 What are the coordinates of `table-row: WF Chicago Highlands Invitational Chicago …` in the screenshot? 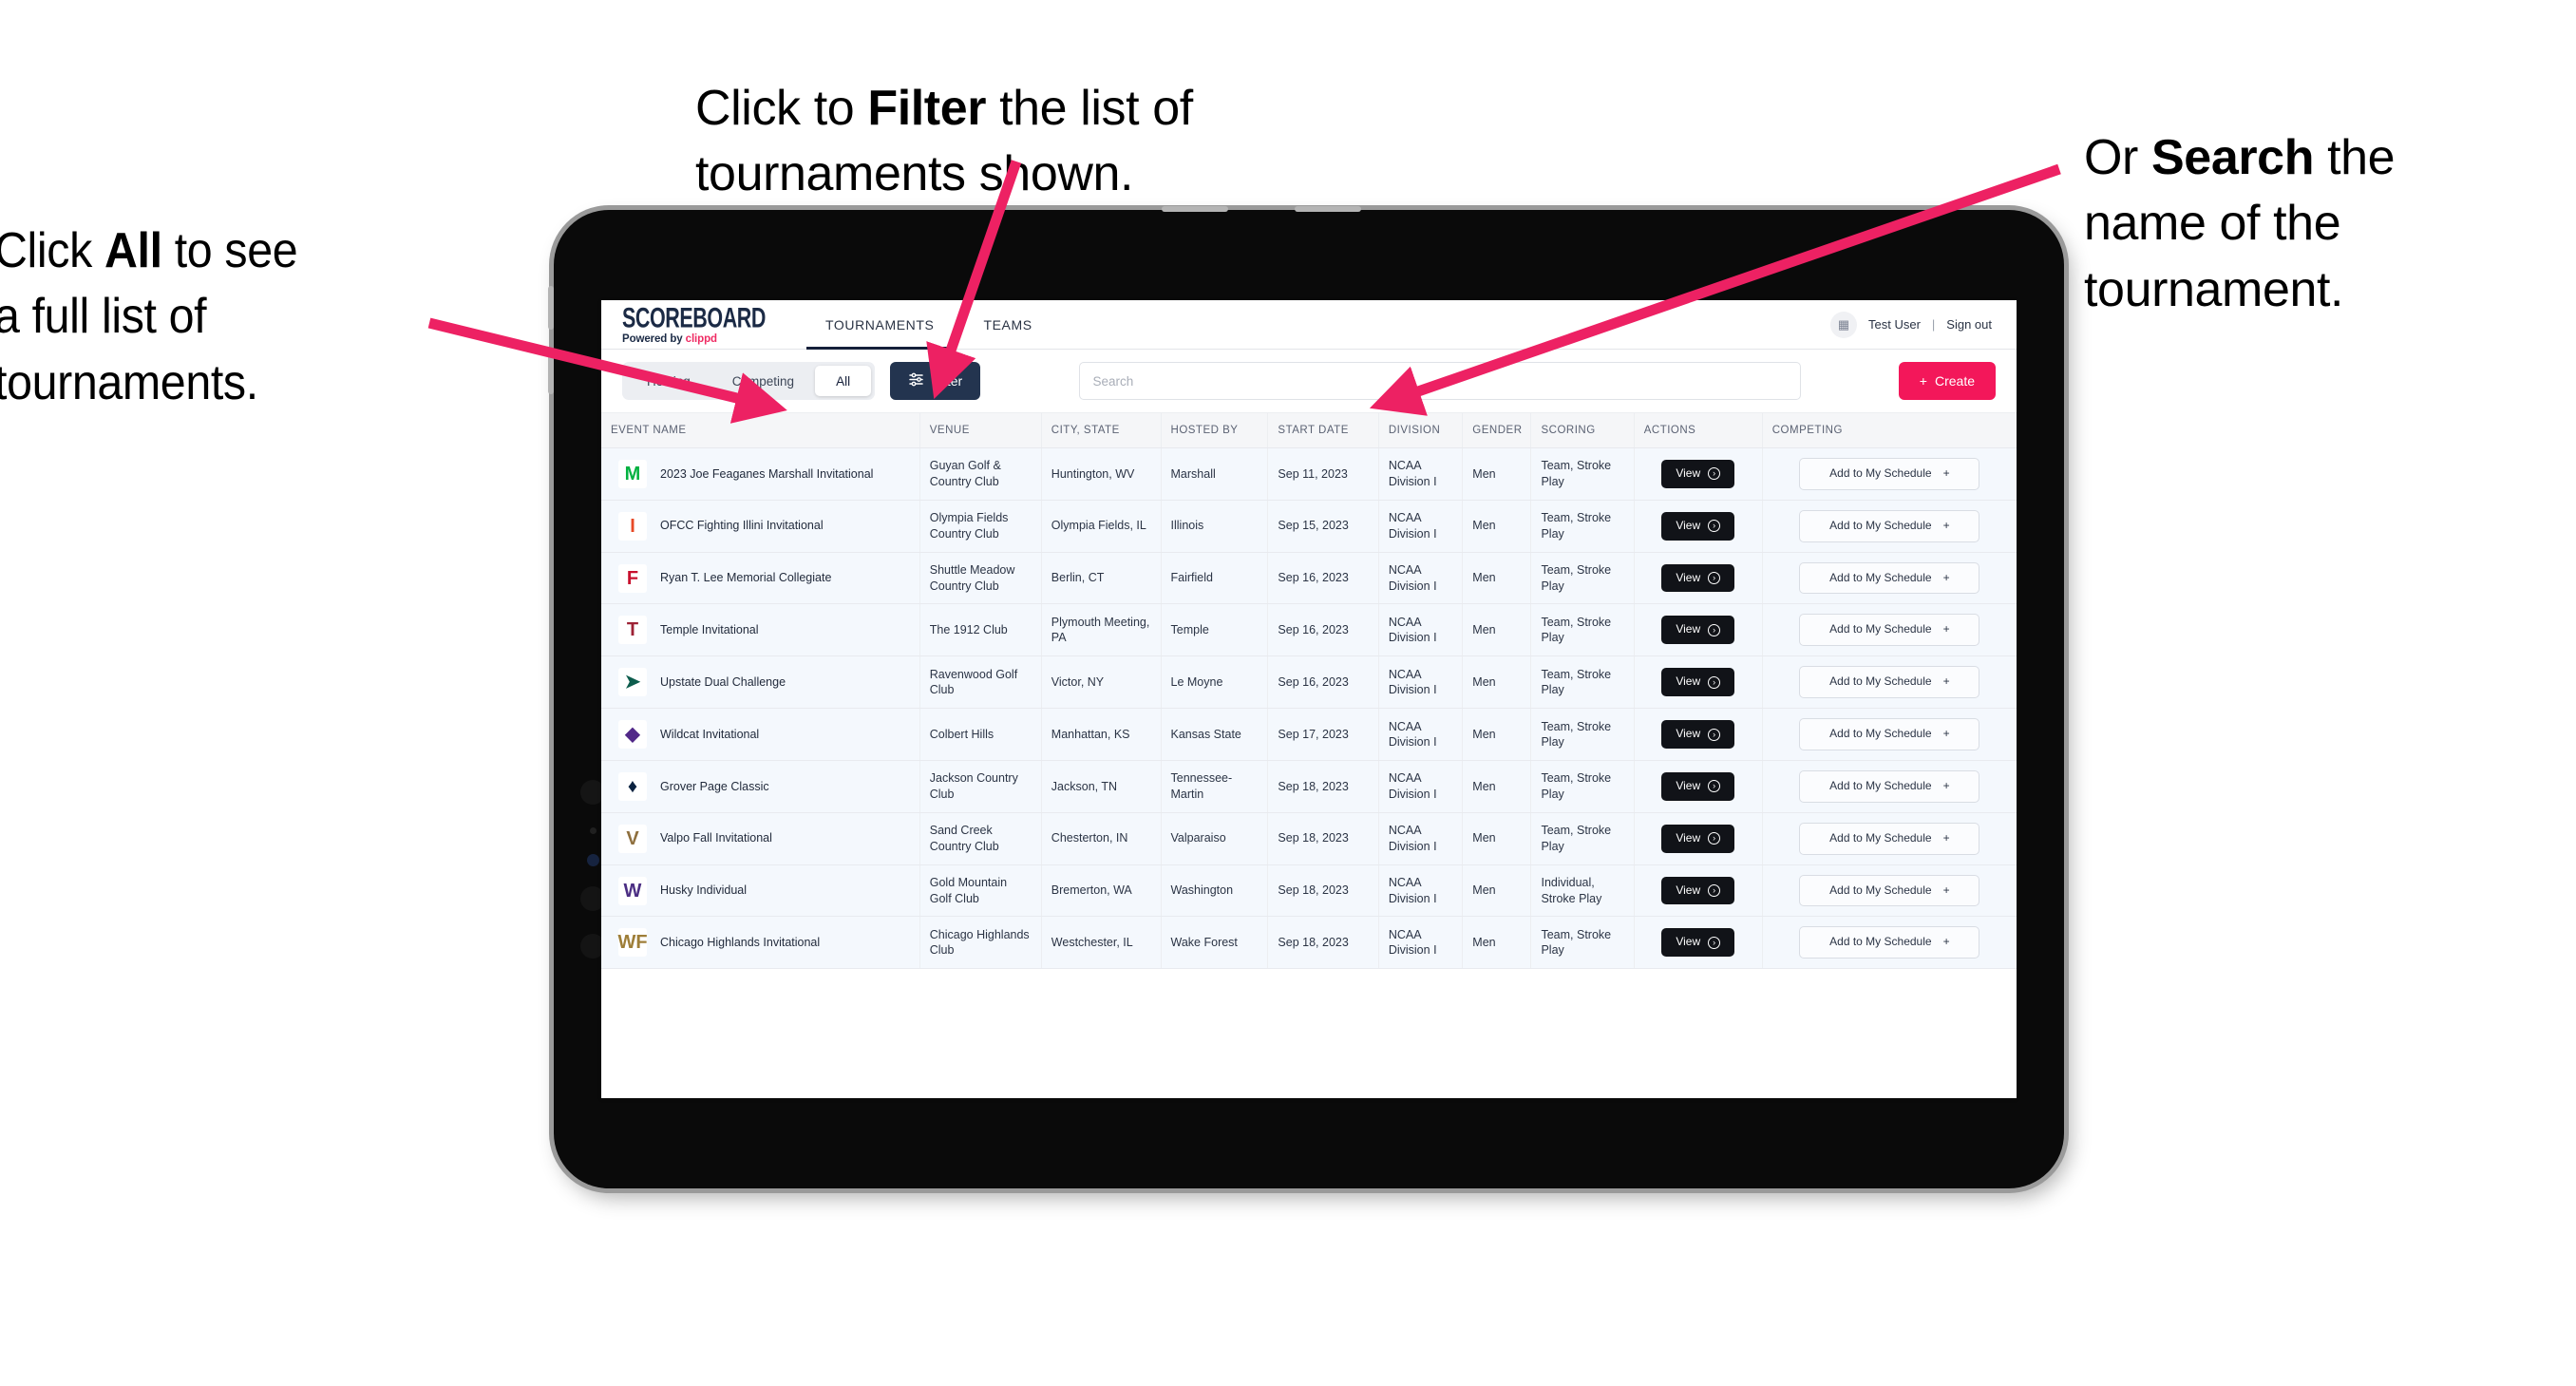 It's located at (1309, 943).